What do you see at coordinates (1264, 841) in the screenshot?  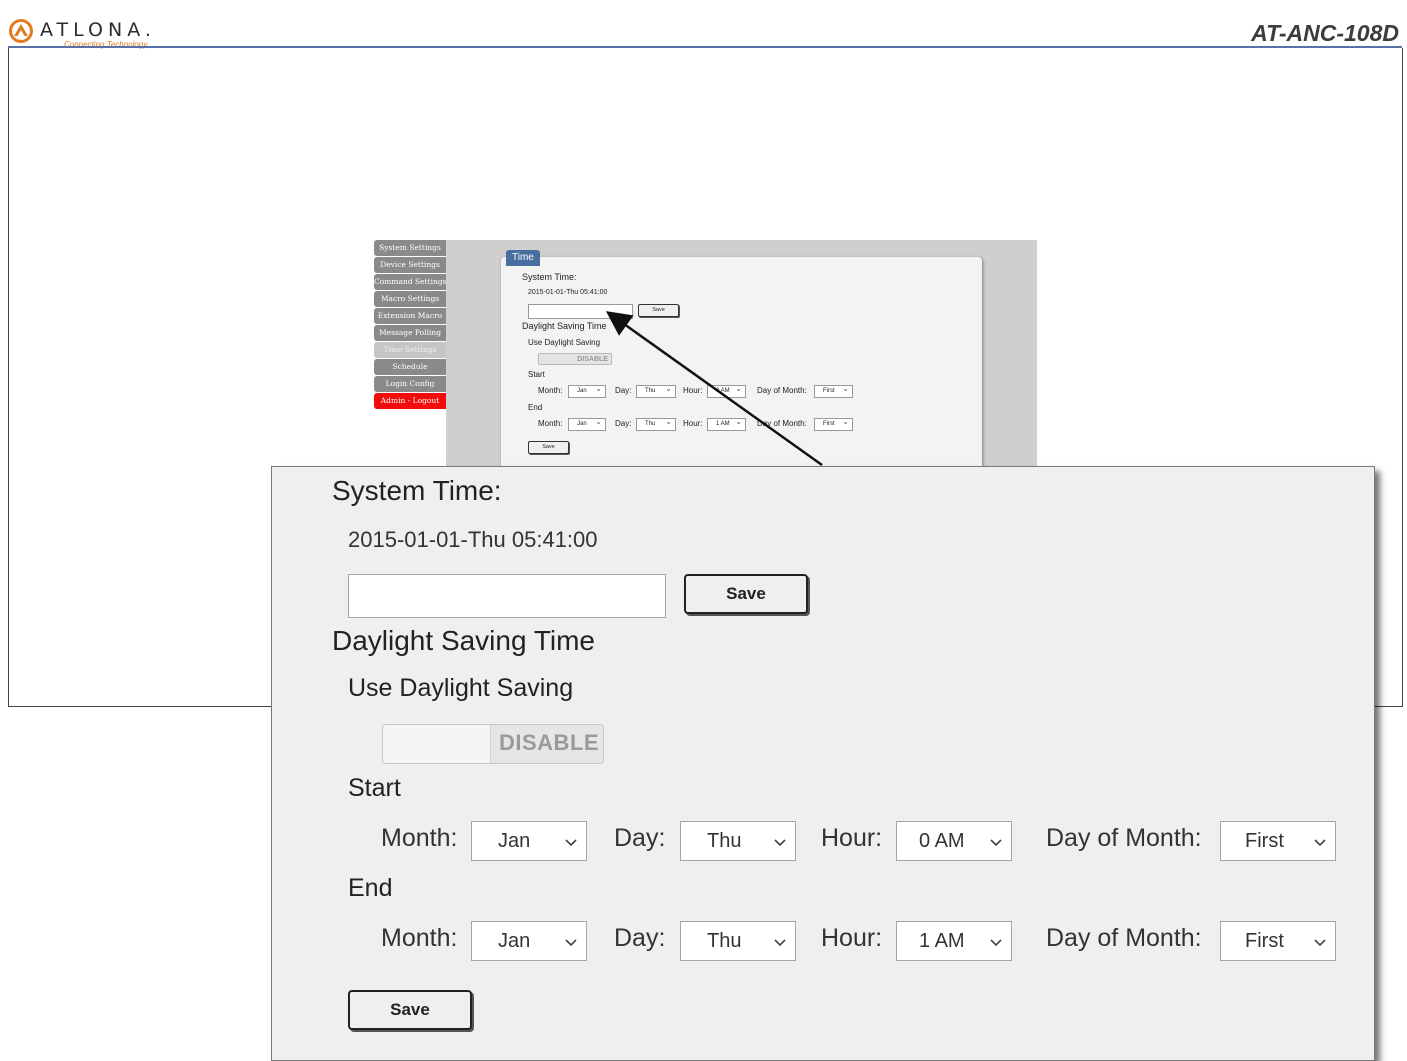 I see `start-dom-value: First` at bounding box center [1264, 841].